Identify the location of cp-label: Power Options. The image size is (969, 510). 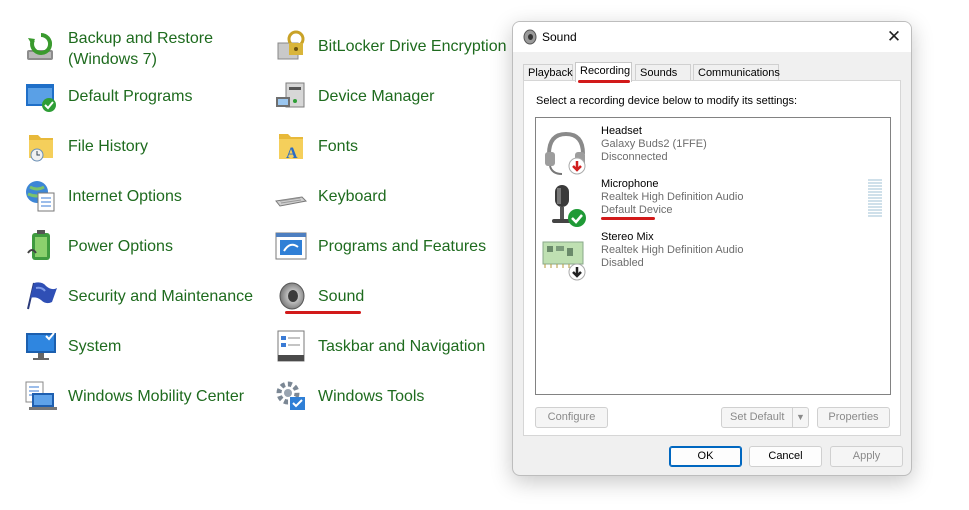
(120, 246).